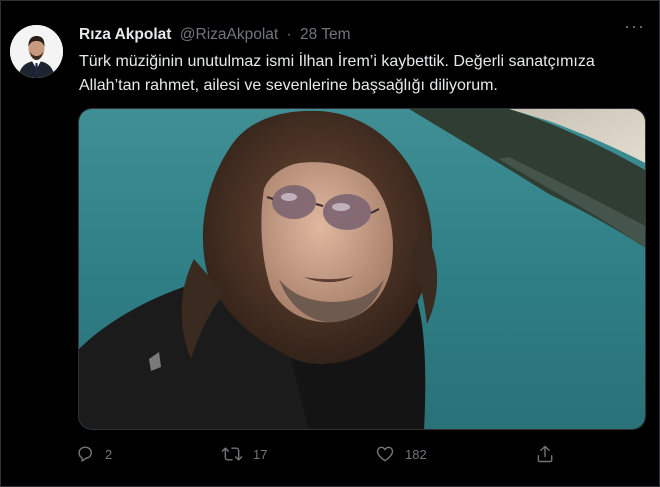  Describe the element at coordinates (229, 34) in the screenshot. I see `author-handle: @RizaAkpolat` at that location.